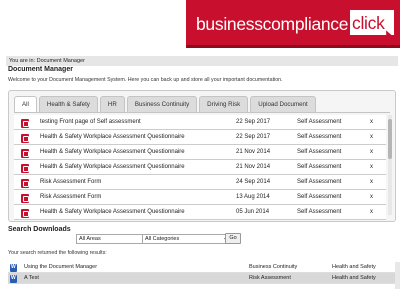 The width and height of the screenshot is (400, 289). I want to click on result-area: Risk Assessment, so click(270, 278).